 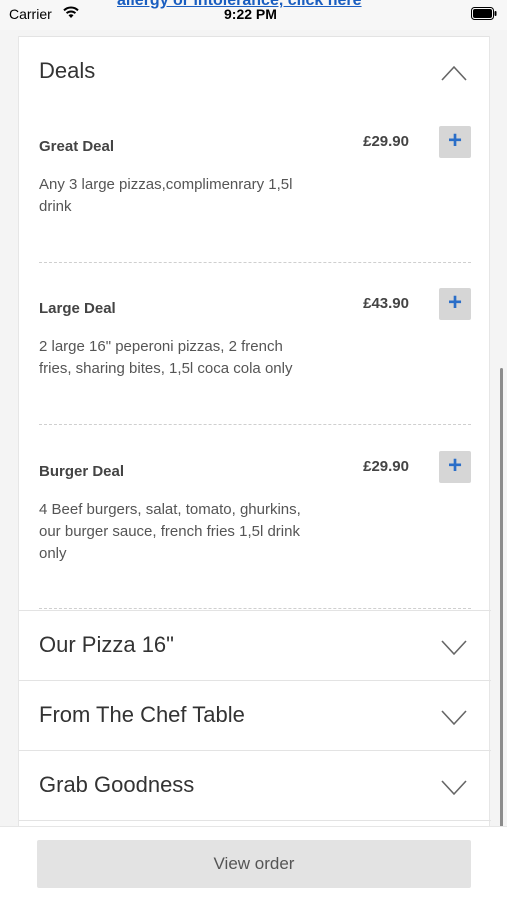 I want to click on carrier-label: Carrier, so click(x=30, y=14).